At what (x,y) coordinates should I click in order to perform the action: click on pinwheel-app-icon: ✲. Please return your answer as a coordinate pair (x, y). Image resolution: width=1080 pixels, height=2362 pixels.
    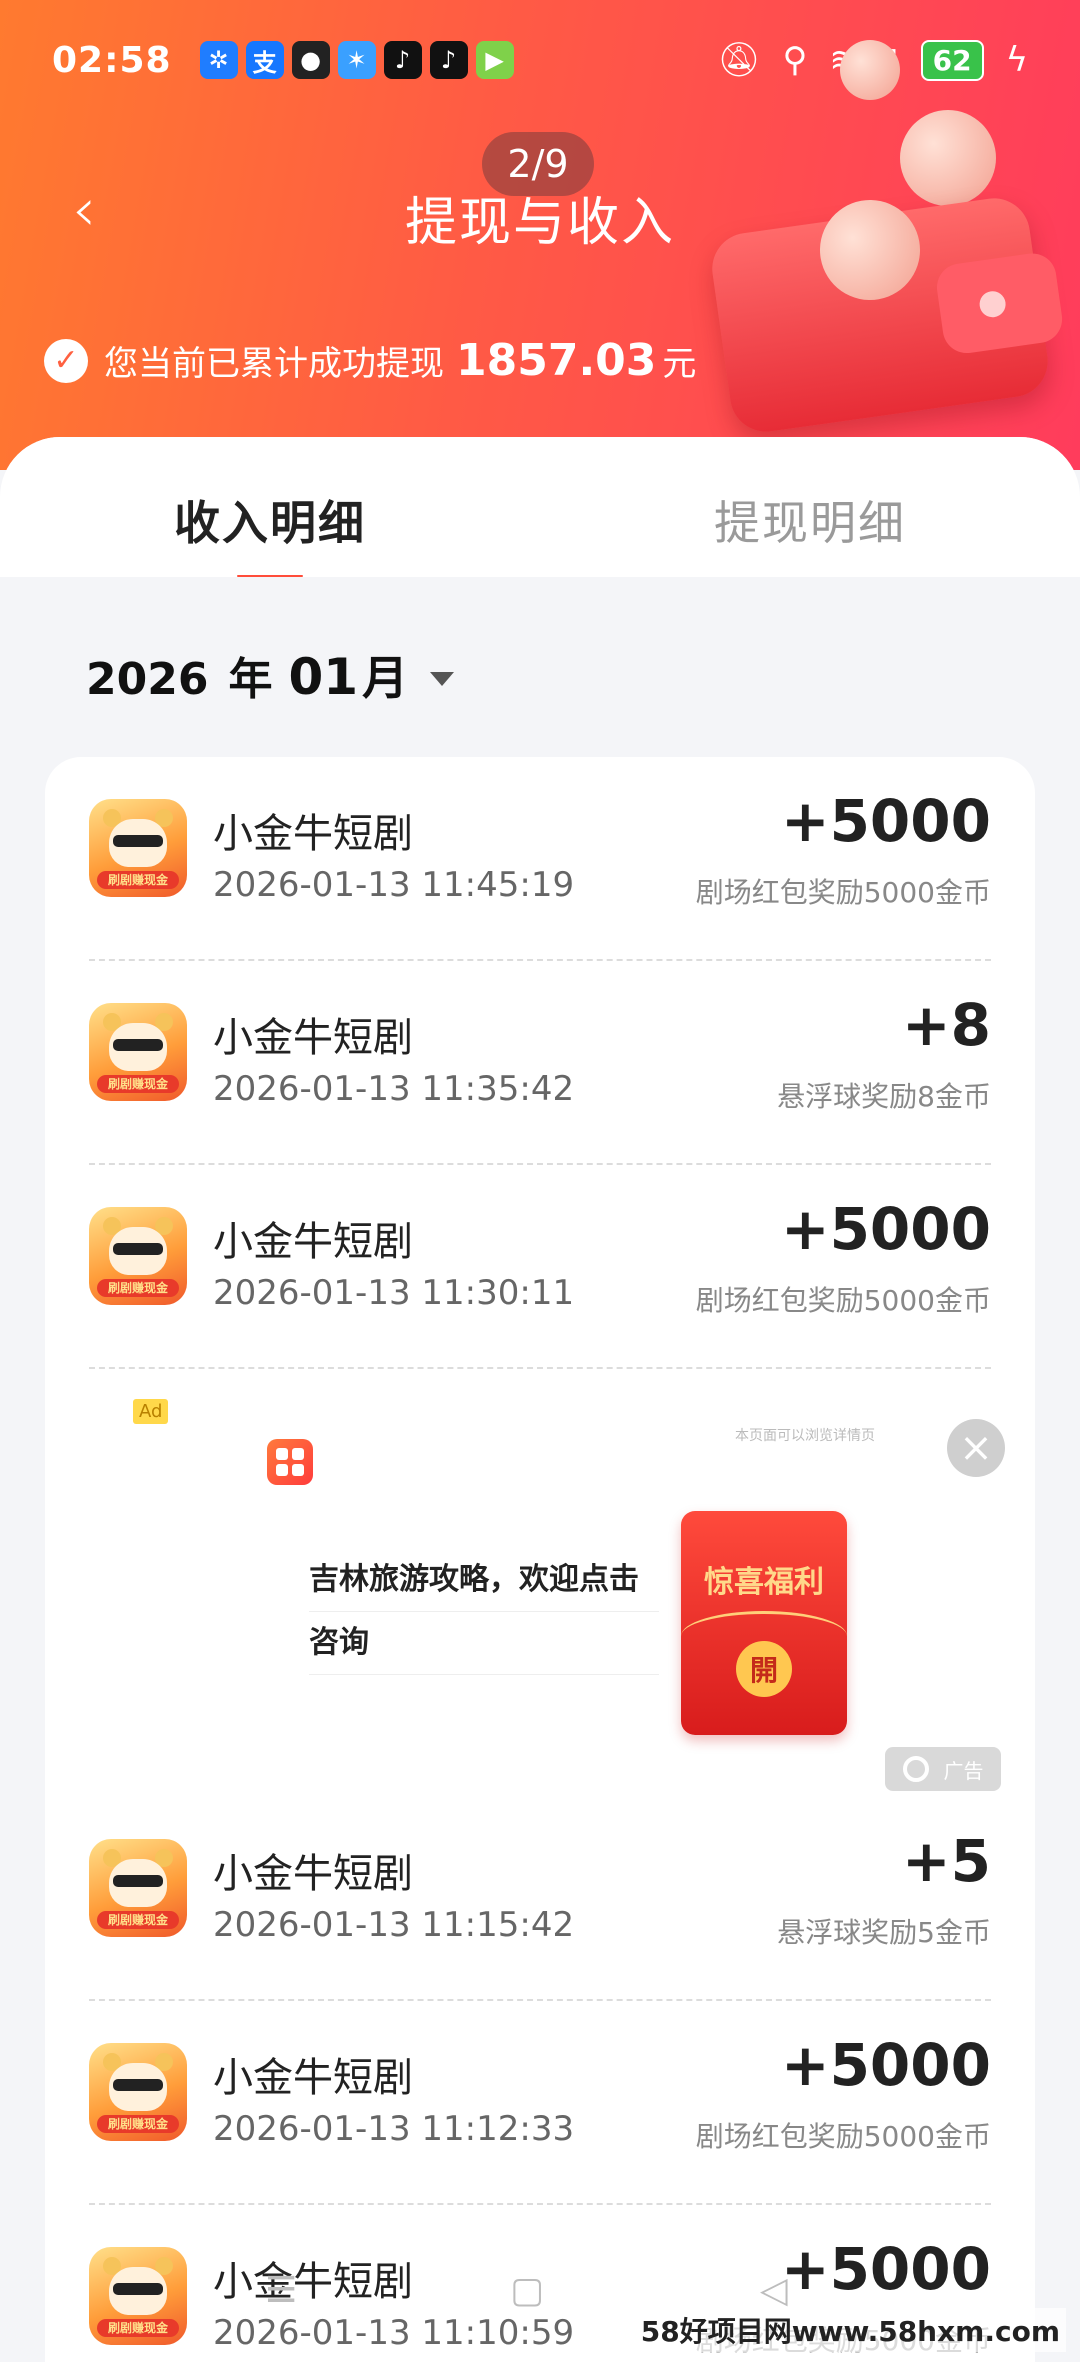
    Looking at the image, I should click on (218, 60).